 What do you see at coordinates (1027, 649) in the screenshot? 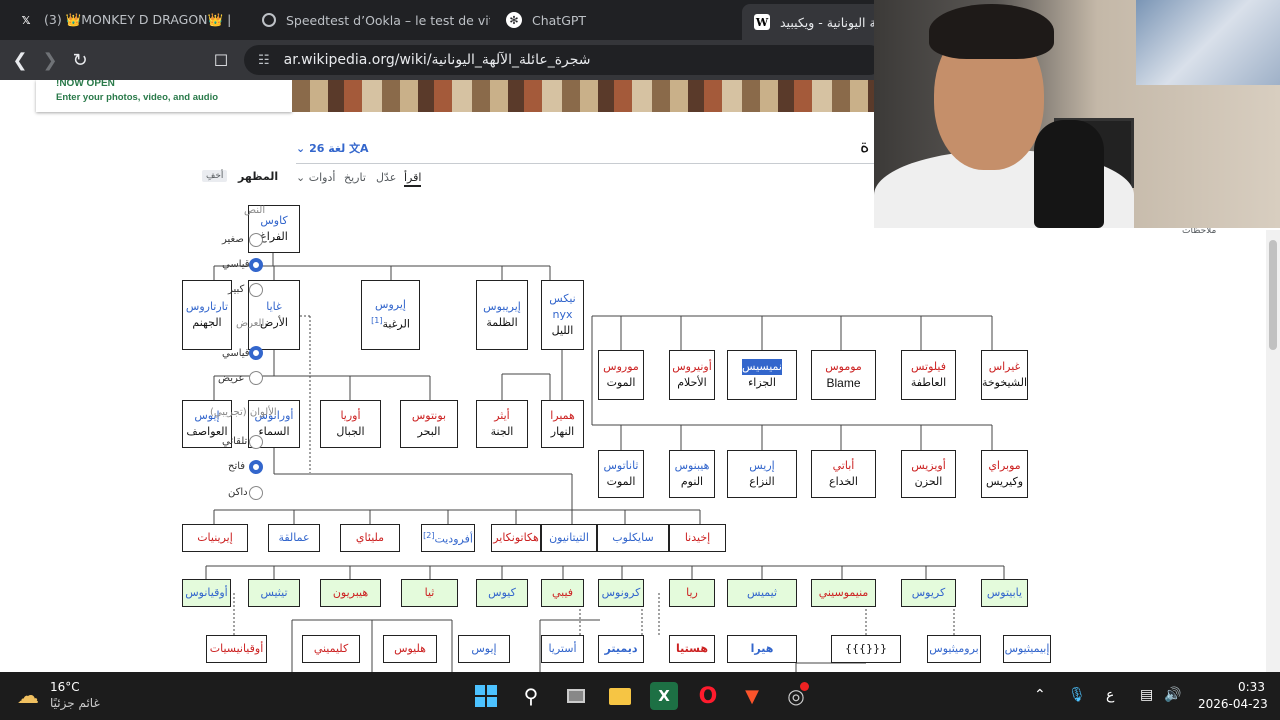
I see `tree-node-epimetheus: إبيميثيوس` at bounding box center [1027, 649].